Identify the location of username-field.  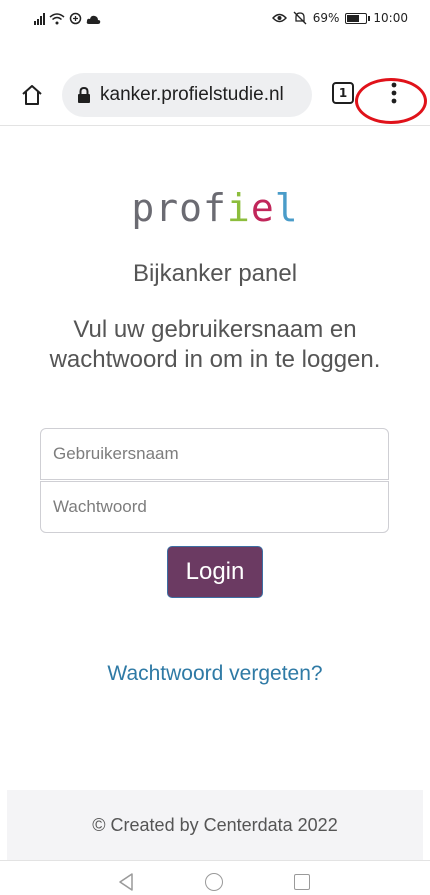
(214, 454).